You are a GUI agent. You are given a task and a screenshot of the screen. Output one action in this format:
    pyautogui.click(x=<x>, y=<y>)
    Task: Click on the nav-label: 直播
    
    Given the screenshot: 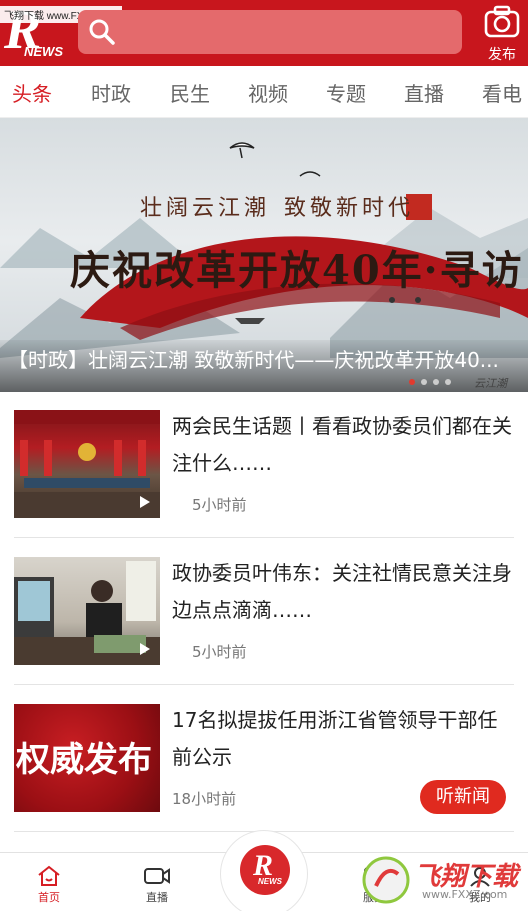 What is the action you would take?
    pyautogui.click(x=157, y=897)
    